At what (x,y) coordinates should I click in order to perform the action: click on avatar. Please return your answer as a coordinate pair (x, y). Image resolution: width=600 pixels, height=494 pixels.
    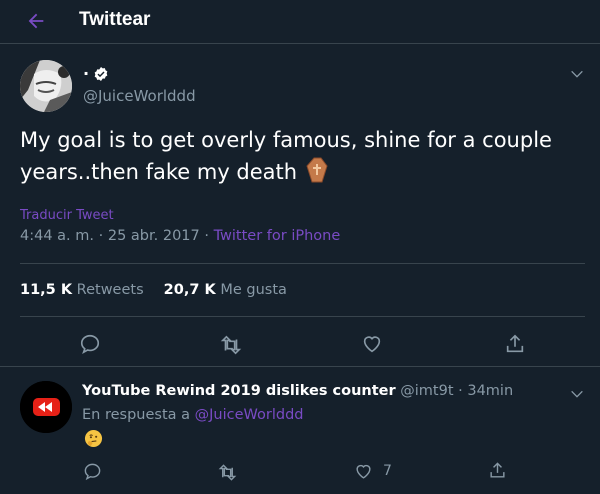
    Looking at the image, I should click on (46, 86).